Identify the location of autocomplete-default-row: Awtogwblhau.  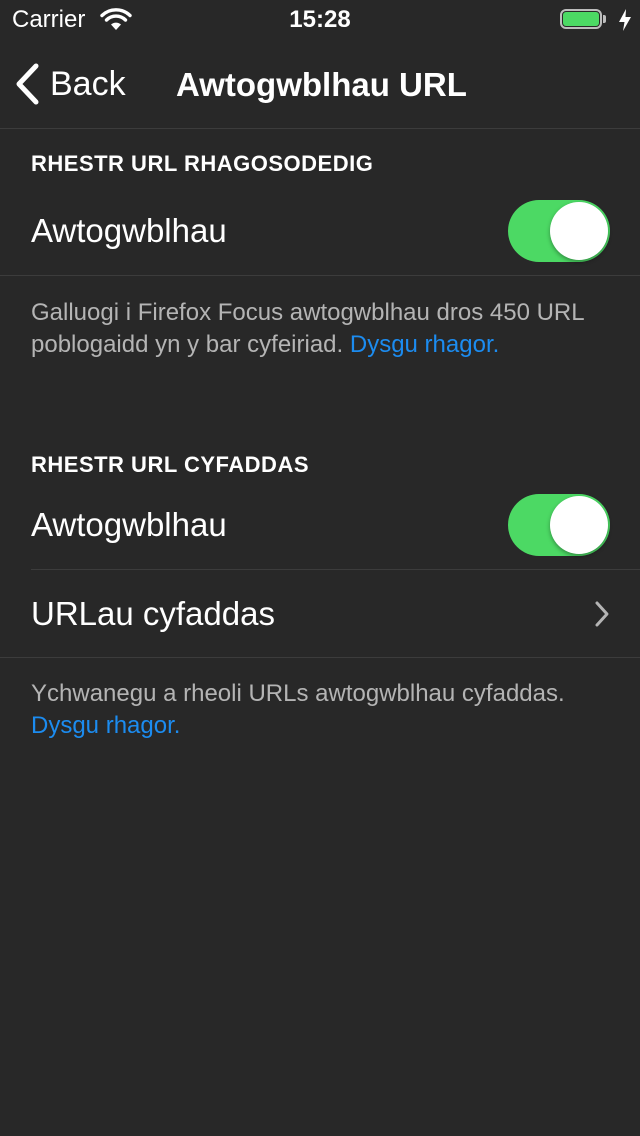
(320, 232).